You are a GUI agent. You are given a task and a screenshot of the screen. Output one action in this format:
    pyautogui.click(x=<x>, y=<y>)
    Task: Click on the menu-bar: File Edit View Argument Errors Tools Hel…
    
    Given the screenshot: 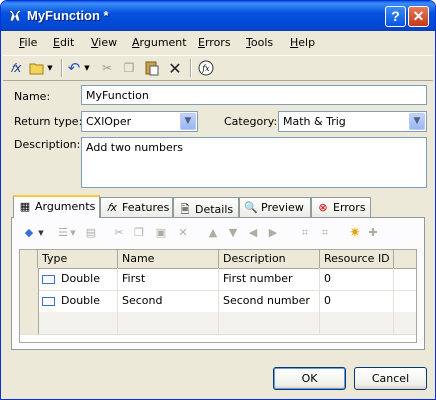 What is the action you would take?
    pyautogui.click(x=218, y=43)
    